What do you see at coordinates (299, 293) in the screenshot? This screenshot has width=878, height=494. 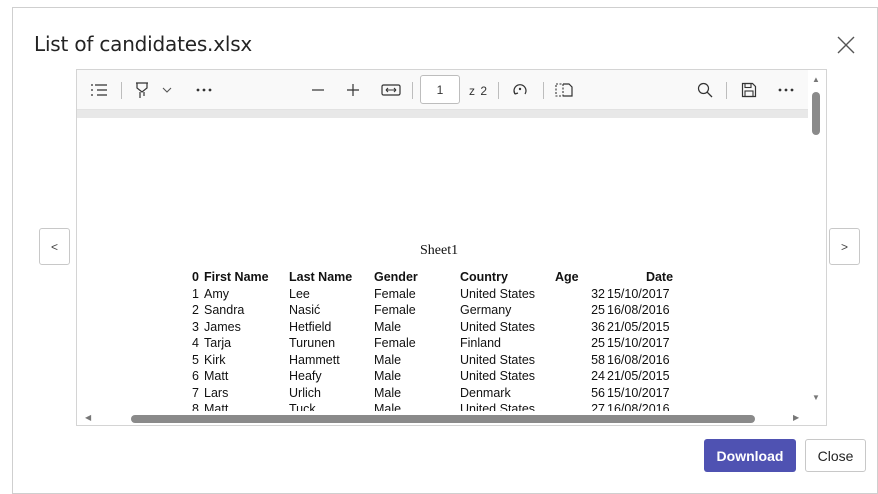 I see `table-cell: Lee` at bounding box center [299, 293].